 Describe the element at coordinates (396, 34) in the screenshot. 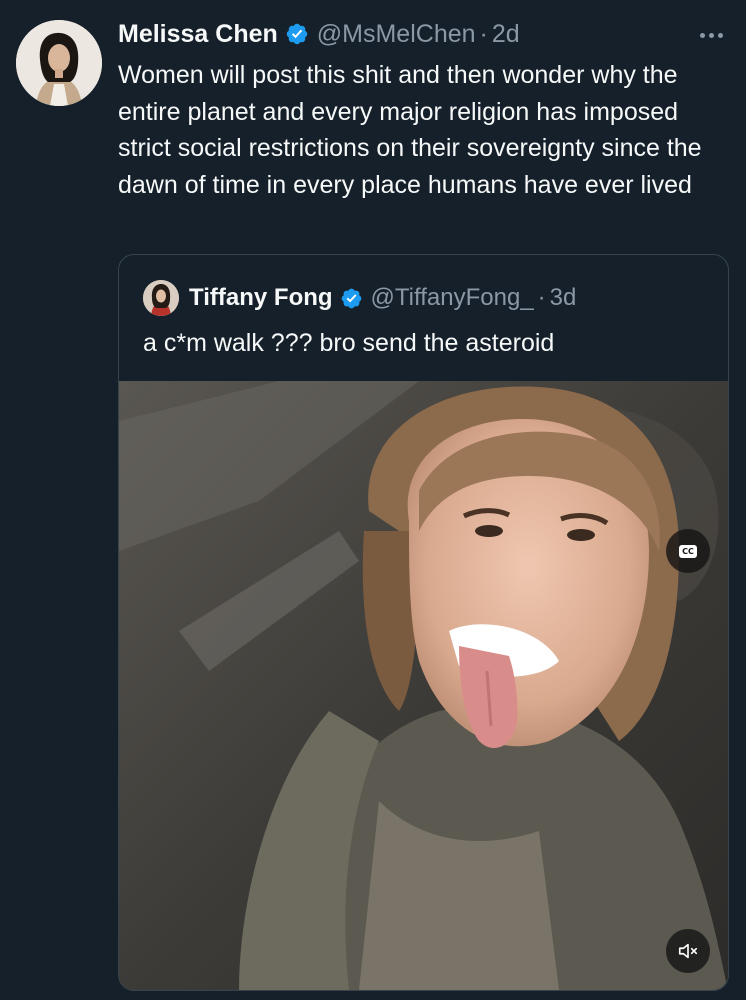

I see `author-handle: @MsMelChen` at that location.